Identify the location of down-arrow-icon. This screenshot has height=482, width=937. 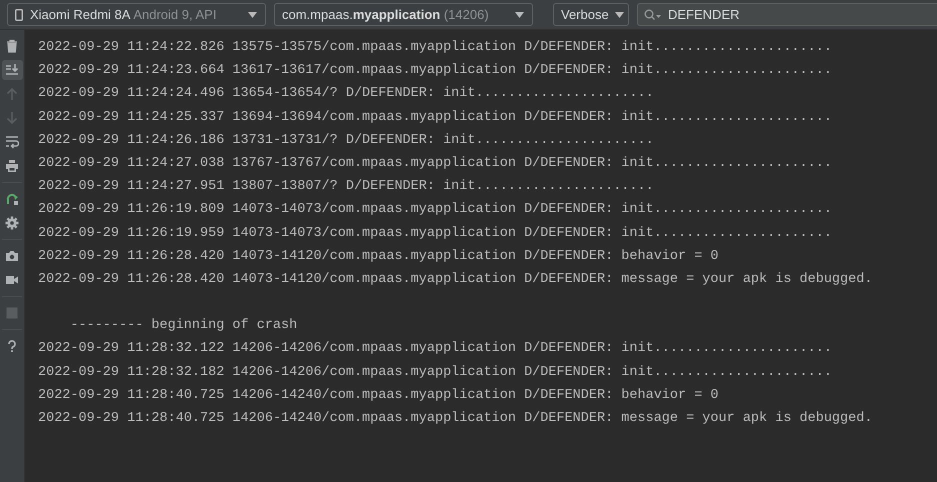
(12, 118).